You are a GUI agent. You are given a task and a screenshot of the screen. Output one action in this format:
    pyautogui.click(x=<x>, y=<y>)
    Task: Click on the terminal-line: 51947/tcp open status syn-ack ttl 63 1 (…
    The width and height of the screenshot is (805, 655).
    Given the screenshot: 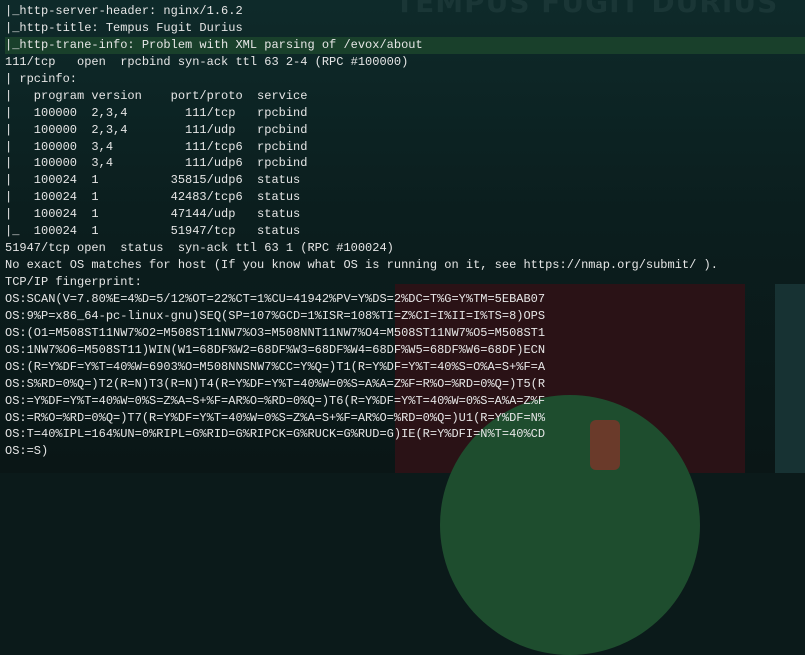 What is the action you would take?
    pyautogui.click(x=199, y=248)
    